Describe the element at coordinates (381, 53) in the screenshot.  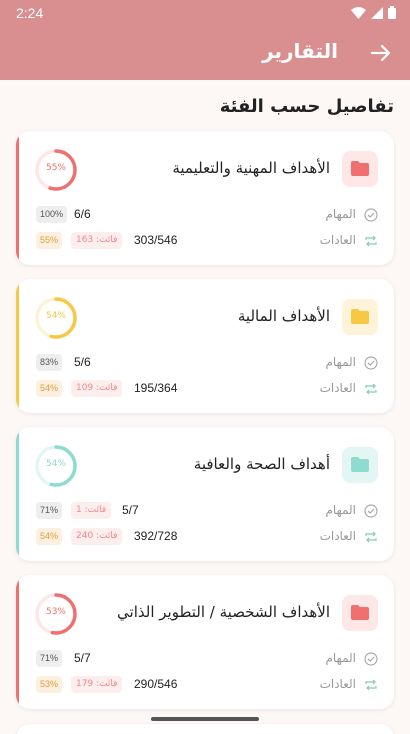
I see `arrow-right-icon` at that location.